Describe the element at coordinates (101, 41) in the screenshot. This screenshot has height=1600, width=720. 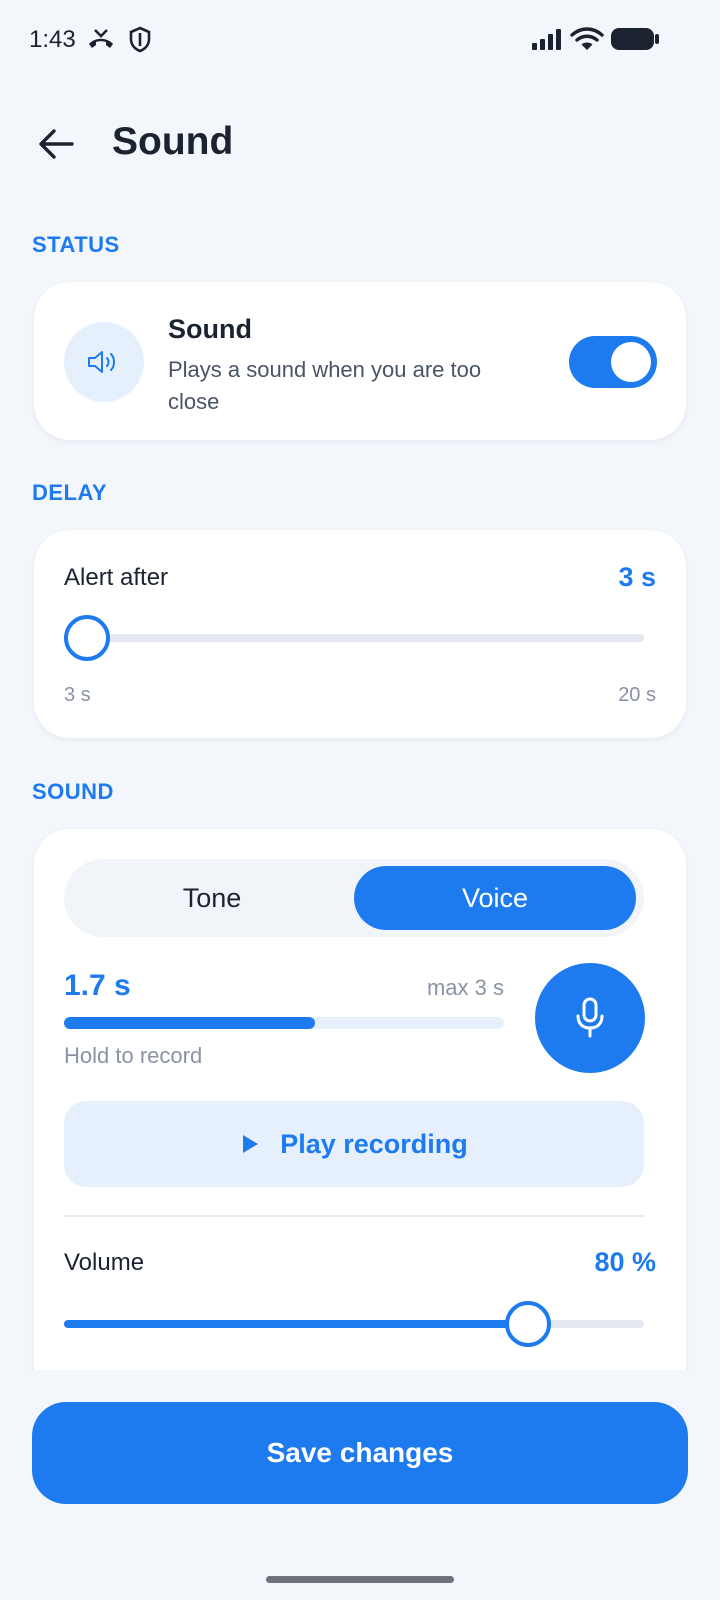
I see `missed-call-icon` at that location.